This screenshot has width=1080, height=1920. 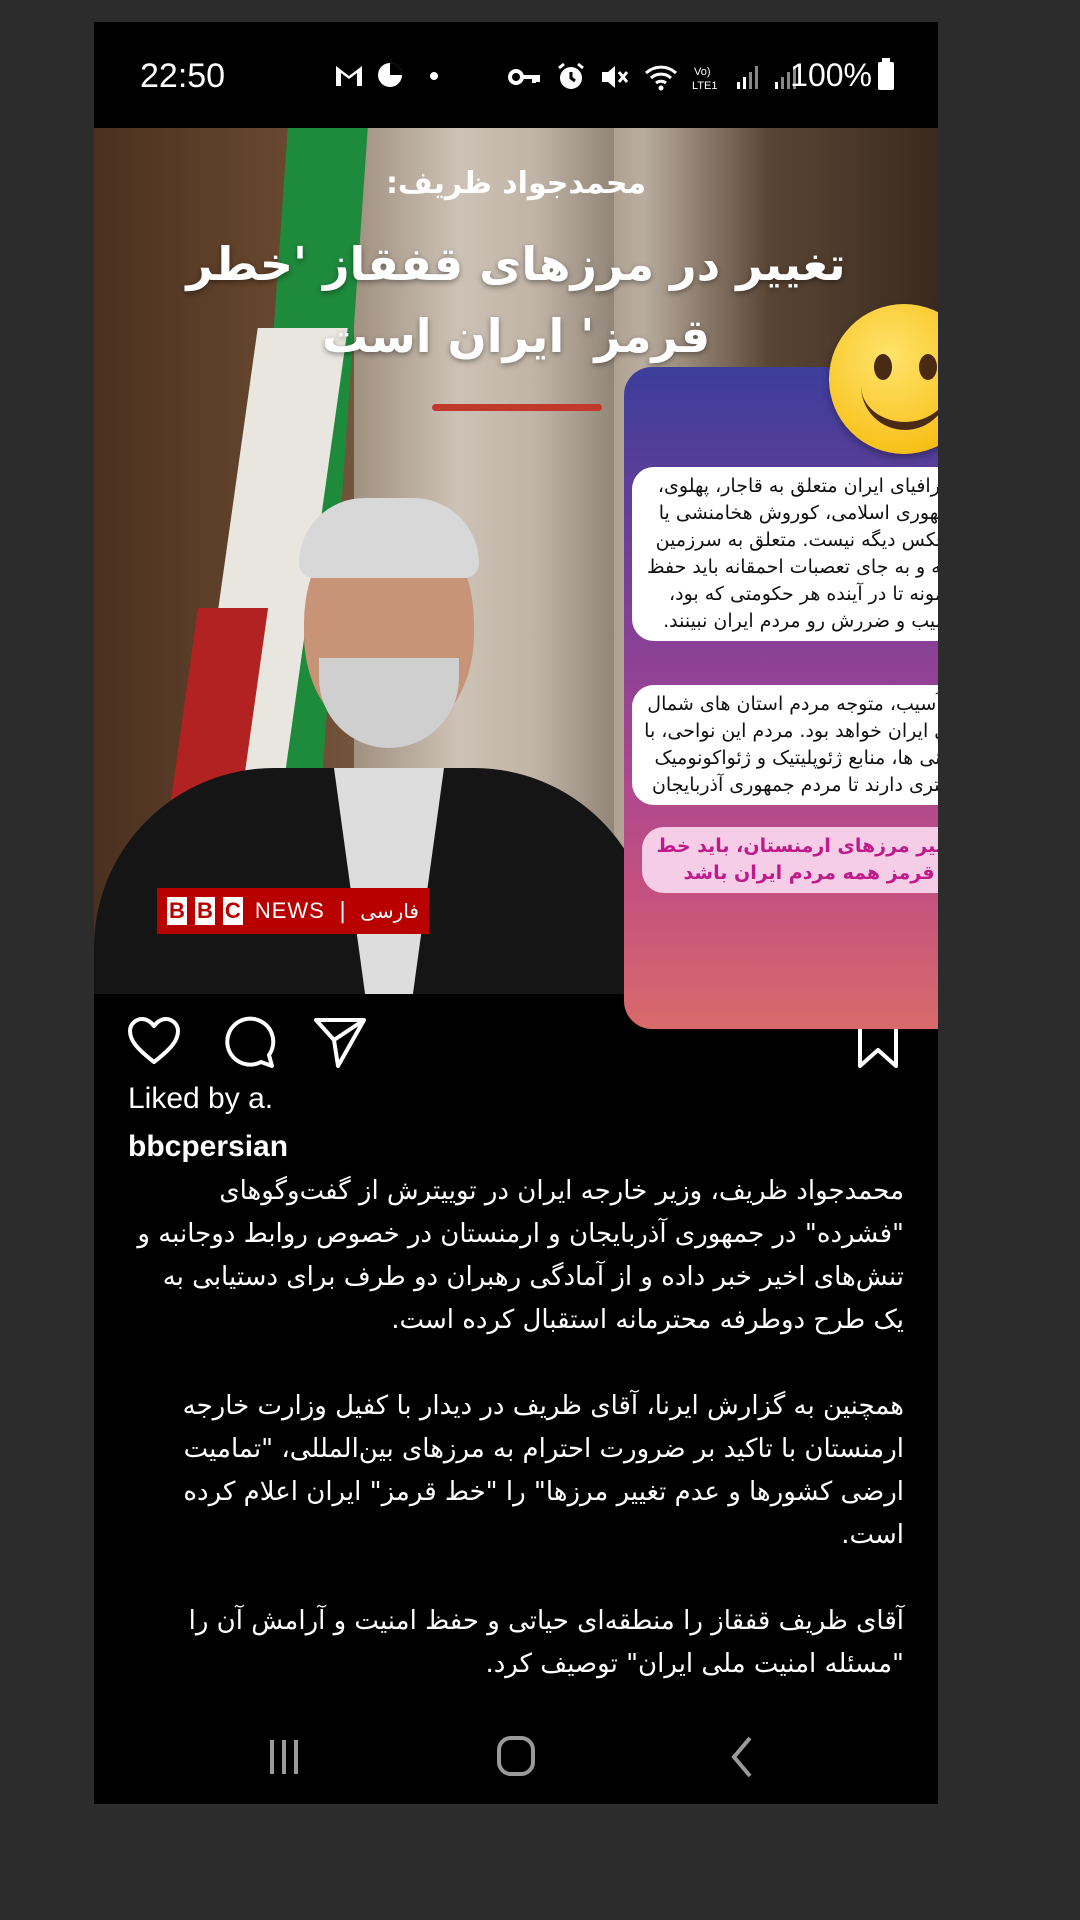 I want to click on status-time: 22:50, so click(x=183, y=76).